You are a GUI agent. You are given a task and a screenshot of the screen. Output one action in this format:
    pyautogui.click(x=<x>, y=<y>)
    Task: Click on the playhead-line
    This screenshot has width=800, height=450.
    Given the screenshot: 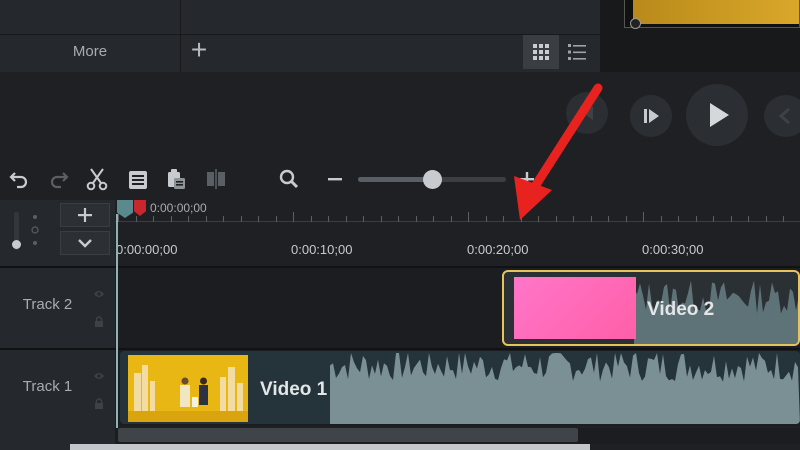 What is the action you would take?
    pyautogui.click(x=117, y=321)
    